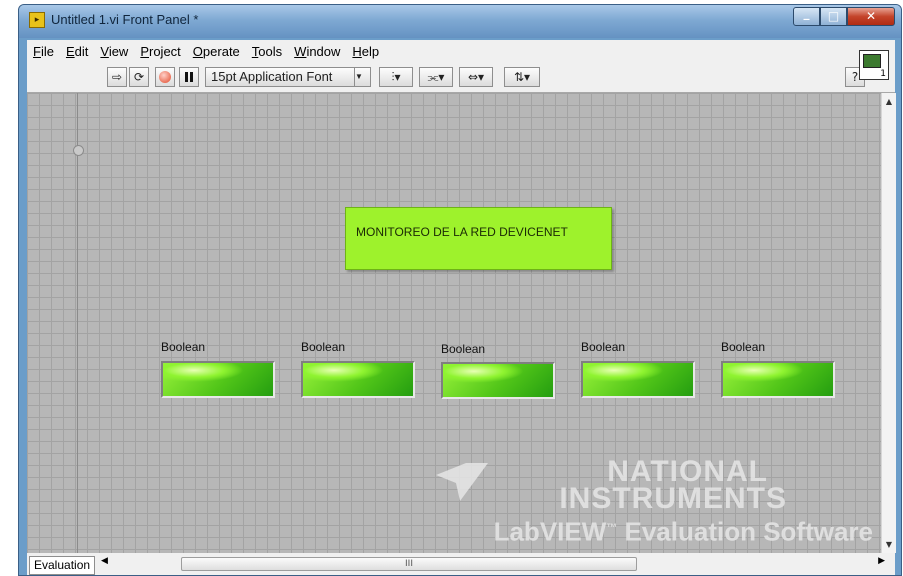 This screenshot has width=903, height=576. Describe the element at coordinates (104, 561) in the screenshot. I see `scroll-left-icon: ◀` at that location.